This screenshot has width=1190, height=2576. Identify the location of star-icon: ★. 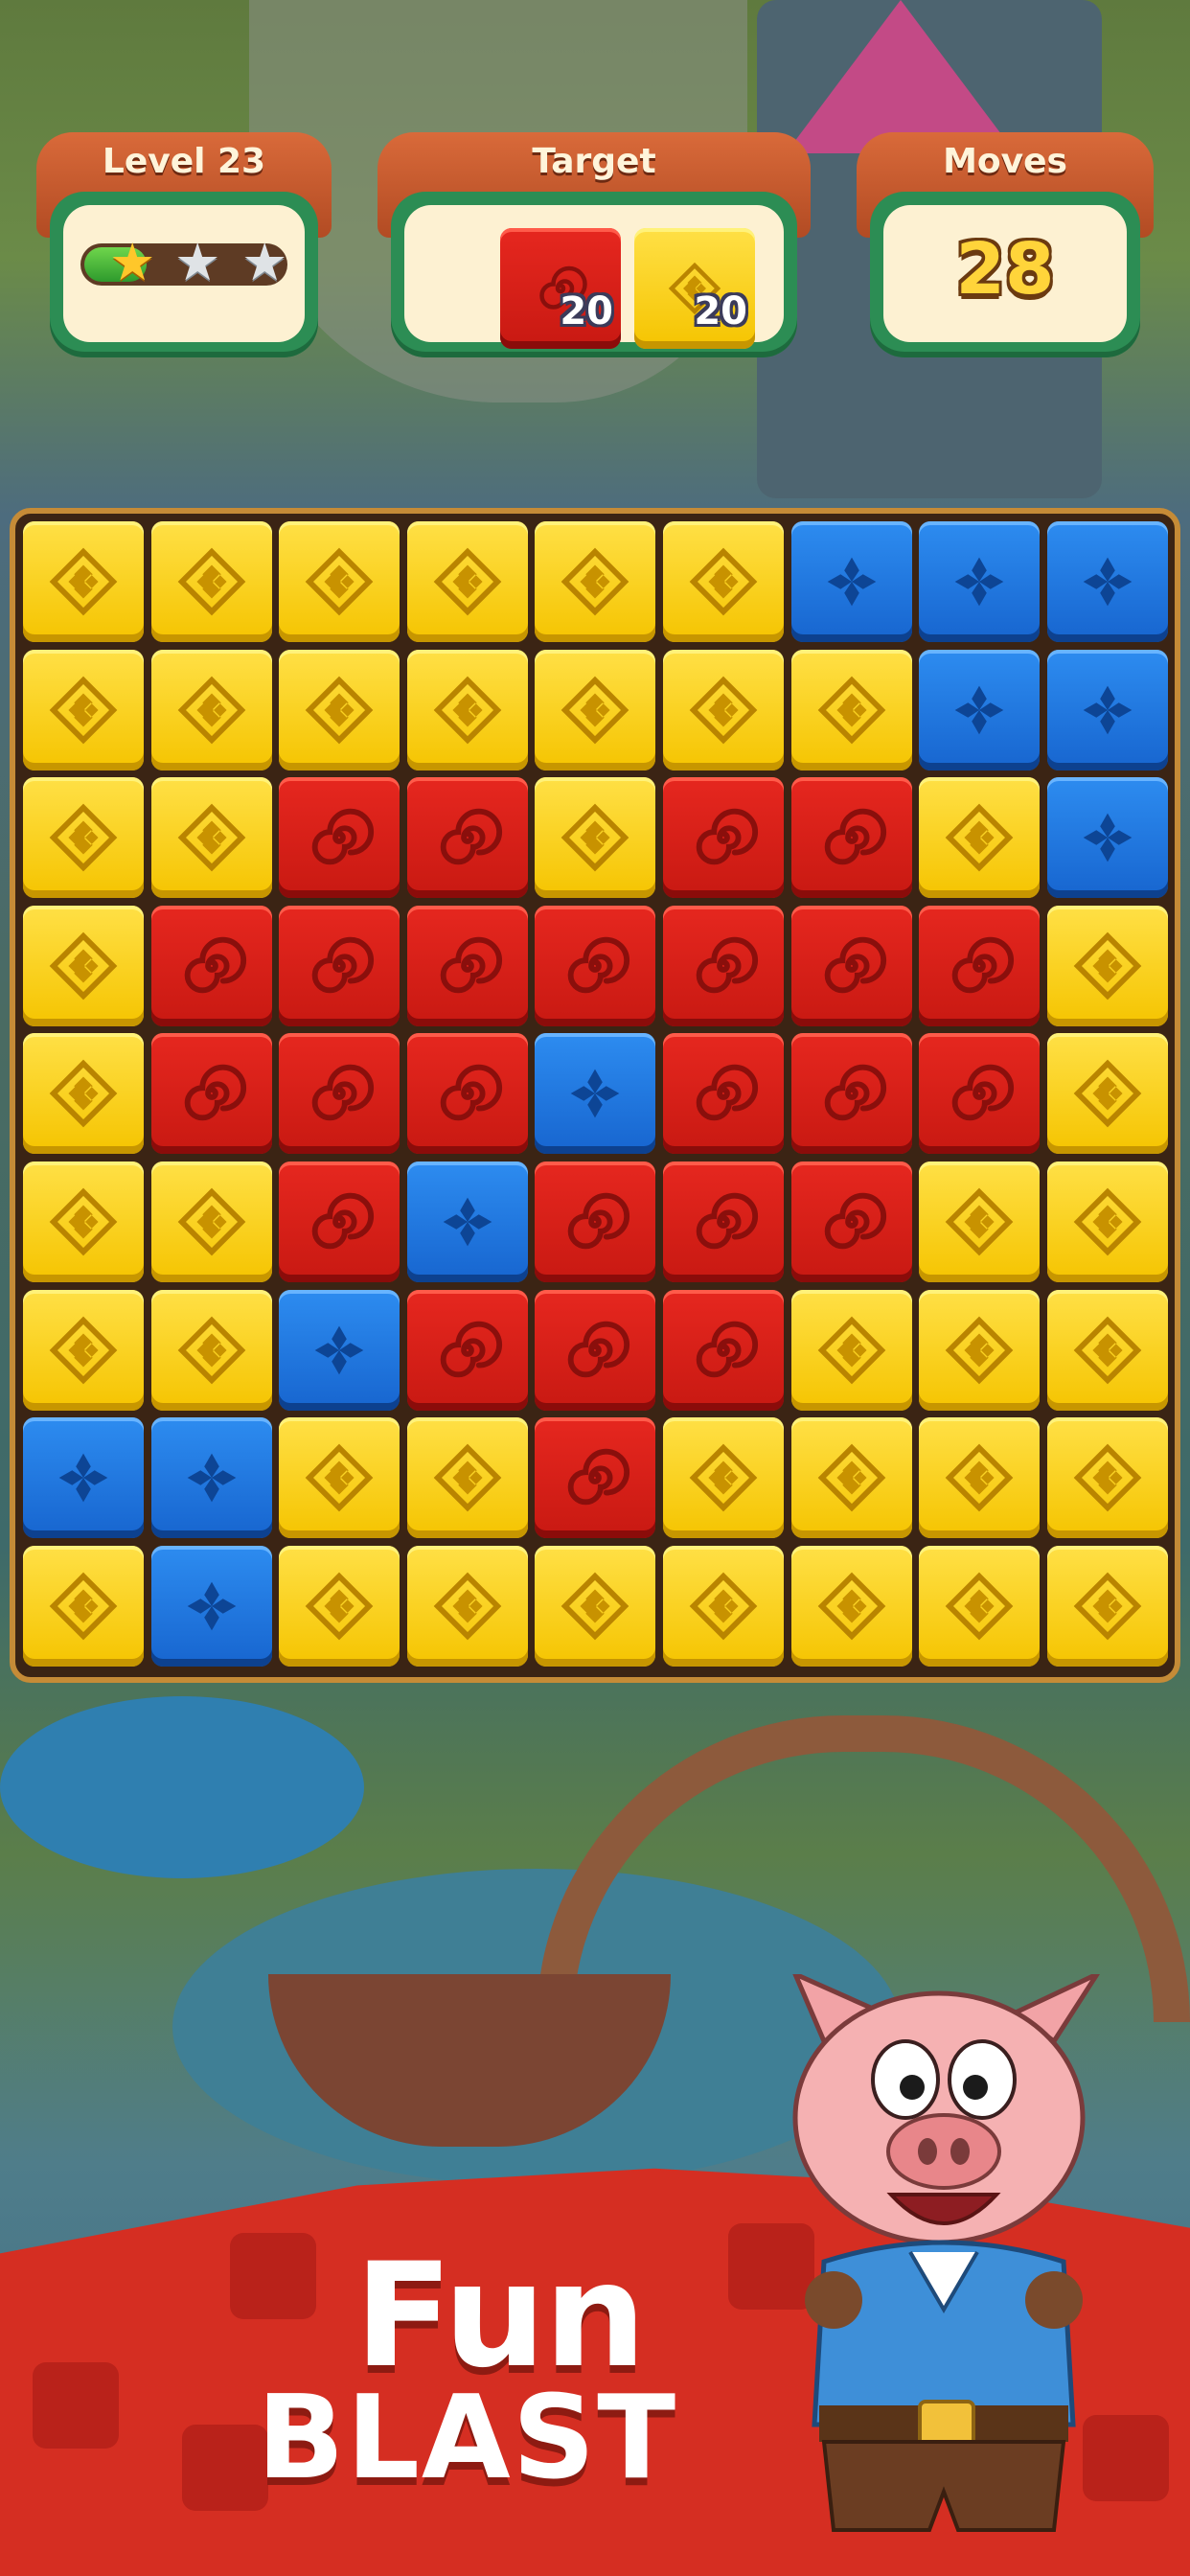
(264, 262).